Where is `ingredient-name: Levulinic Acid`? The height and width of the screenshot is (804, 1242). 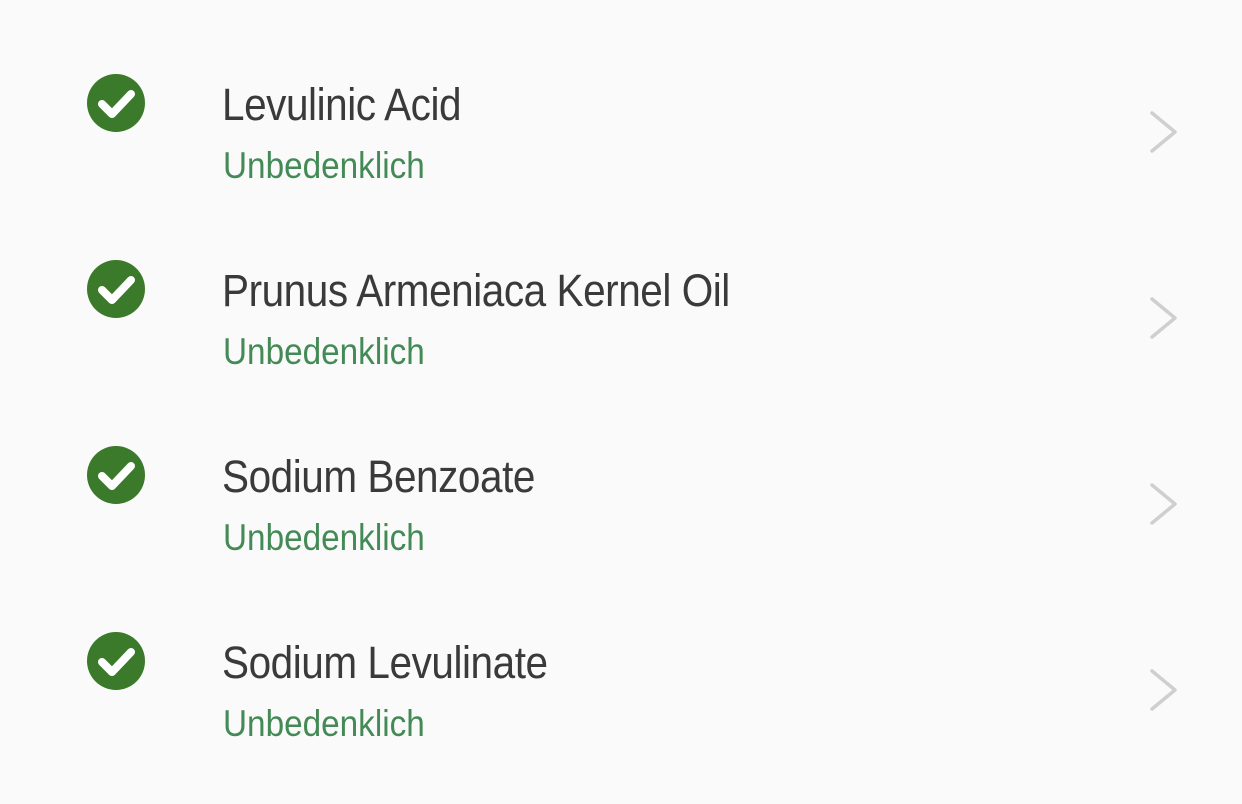
ingredient-name: Levulinic Acid is located at coordinates (342, 104).